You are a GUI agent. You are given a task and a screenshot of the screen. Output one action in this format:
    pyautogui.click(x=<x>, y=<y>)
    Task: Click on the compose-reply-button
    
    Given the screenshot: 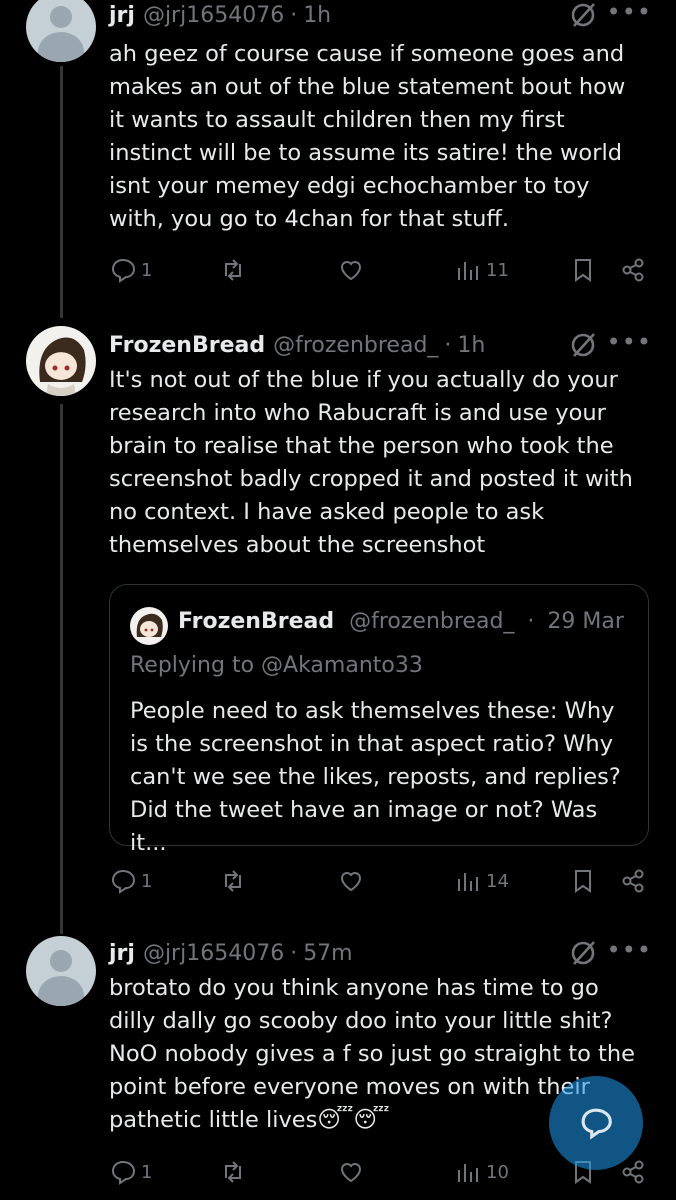 What is the action you would take?
    pyautogui.click(x=596, y=1123)
    